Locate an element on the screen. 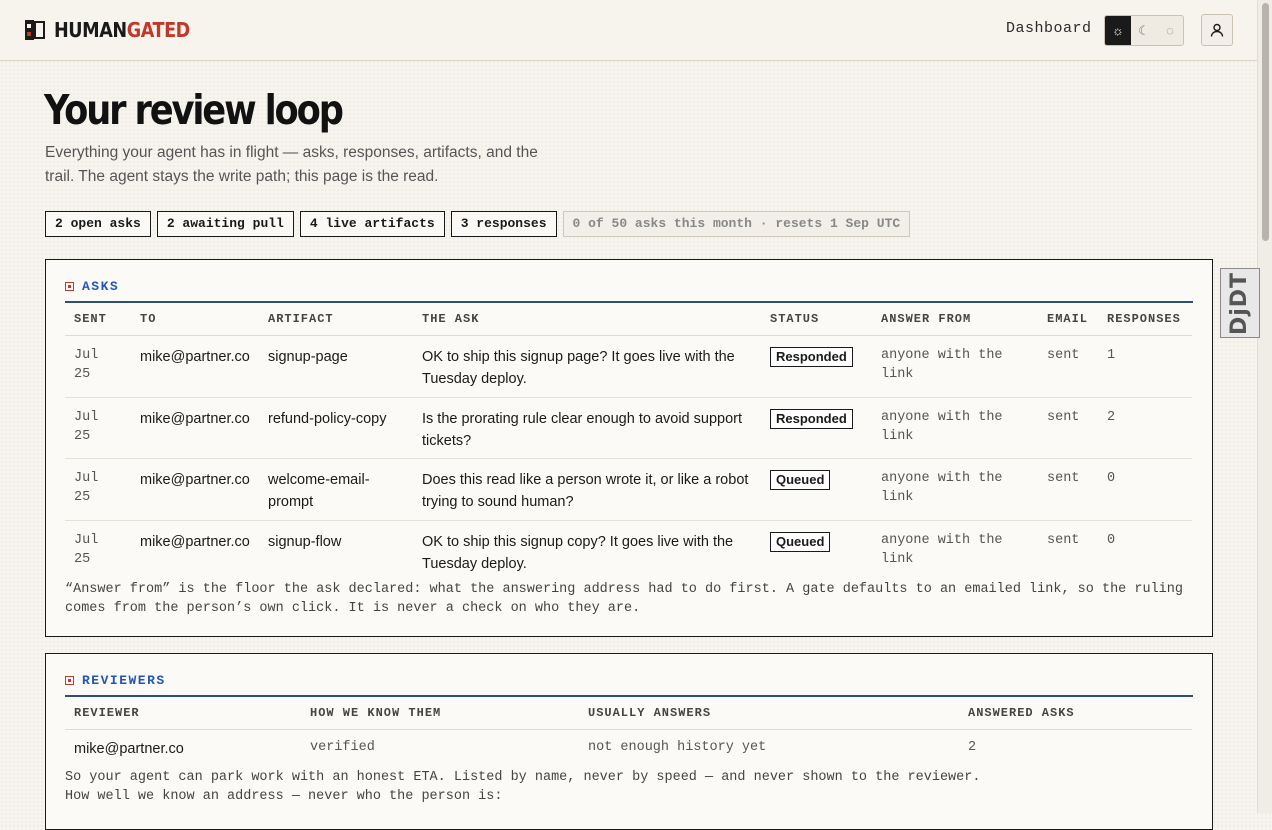 The image size is (1272, 830). debug-toolbar-icon: DjDT is located at coordinates (1240, 303).